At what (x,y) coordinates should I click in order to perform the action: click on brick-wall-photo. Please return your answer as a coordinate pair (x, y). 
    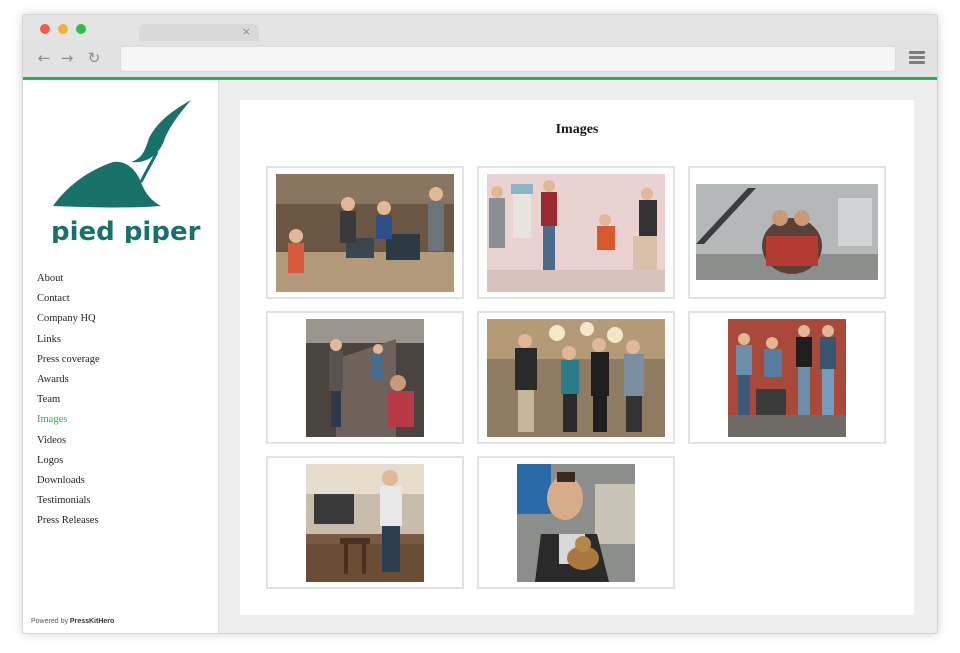
    Looking at the image, I should click on (787, 378).